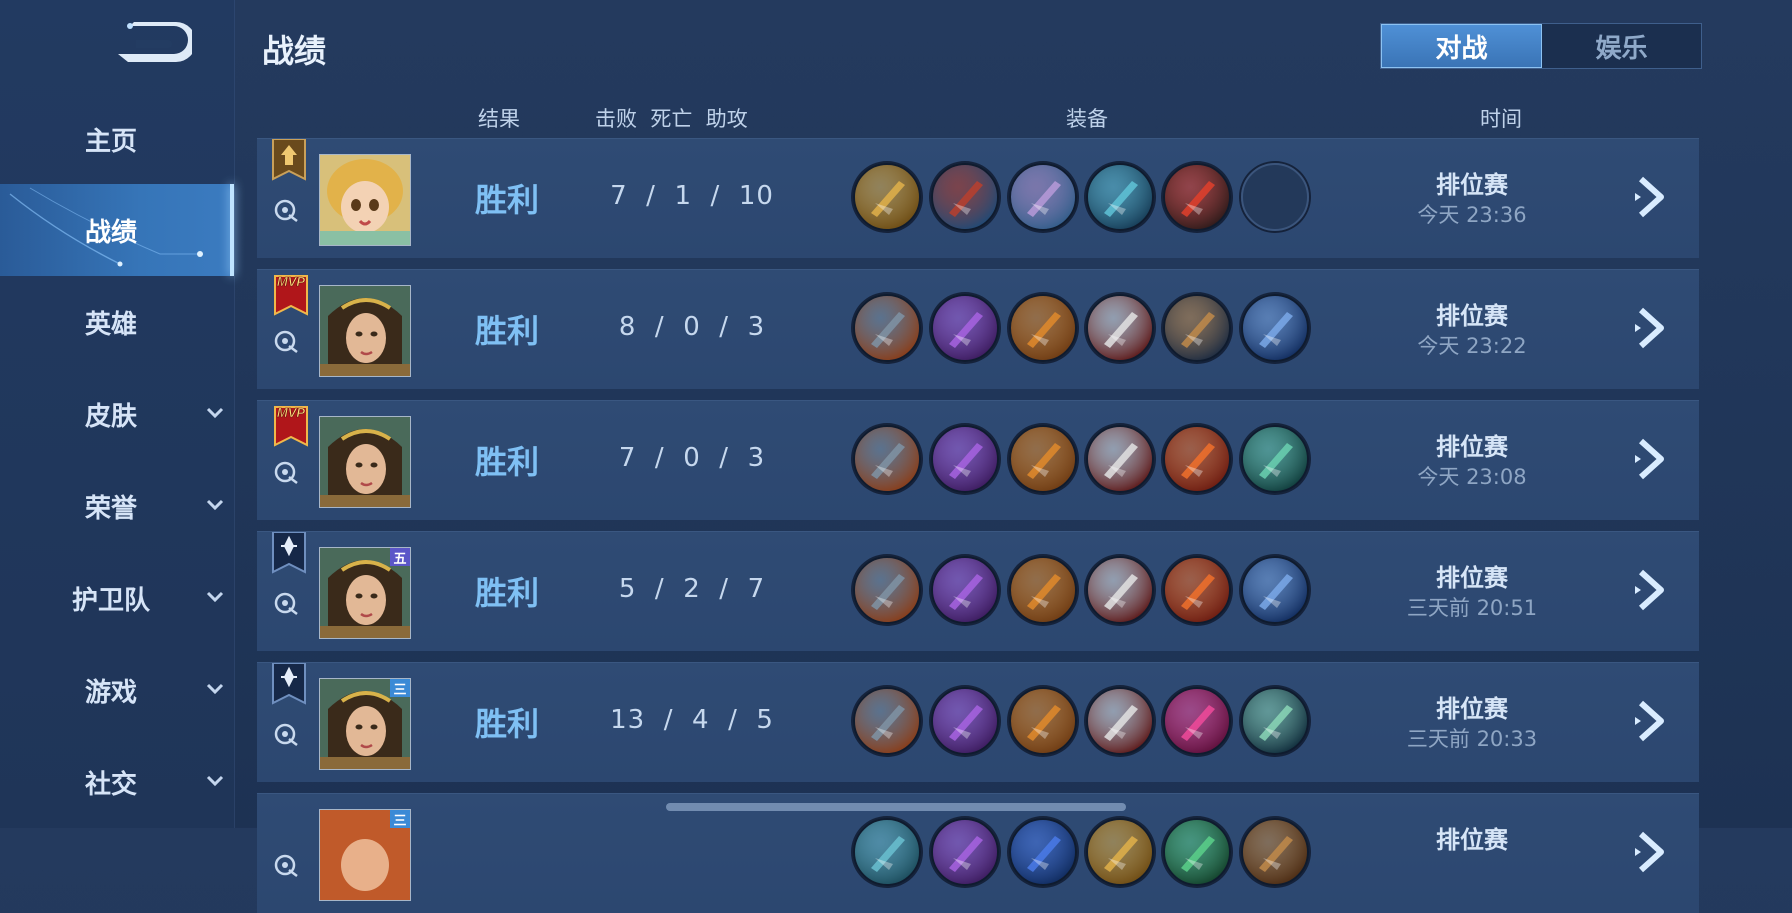 Image resolution: width=1792 pixels, height=913 pixels. I want to click on match-row: 胜利 7 / 1 / 10 排位赛 今天 23:36, so click(978, 198).